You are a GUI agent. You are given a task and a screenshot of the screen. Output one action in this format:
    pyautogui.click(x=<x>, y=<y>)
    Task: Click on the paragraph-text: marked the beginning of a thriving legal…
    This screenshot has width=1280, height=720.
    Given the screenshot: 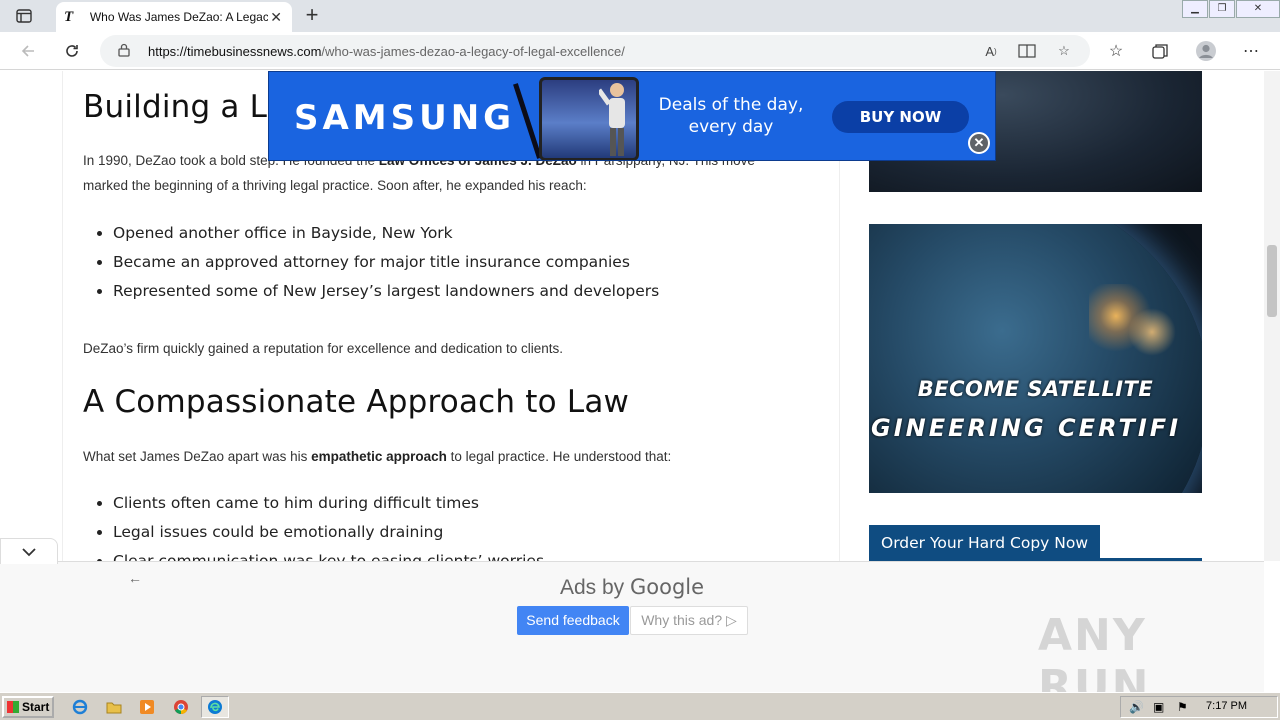 What is the action you would take?
    pyautogui.click(x=335, y=185)
    